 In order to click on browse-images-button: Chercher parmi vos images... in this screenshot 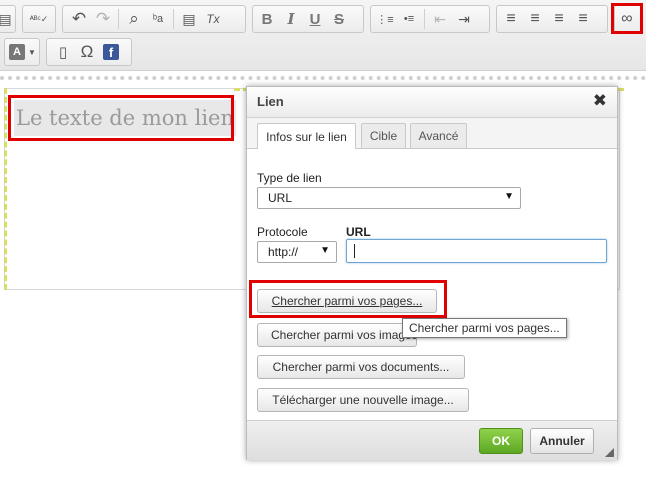, I will do `click(337, 335)`.